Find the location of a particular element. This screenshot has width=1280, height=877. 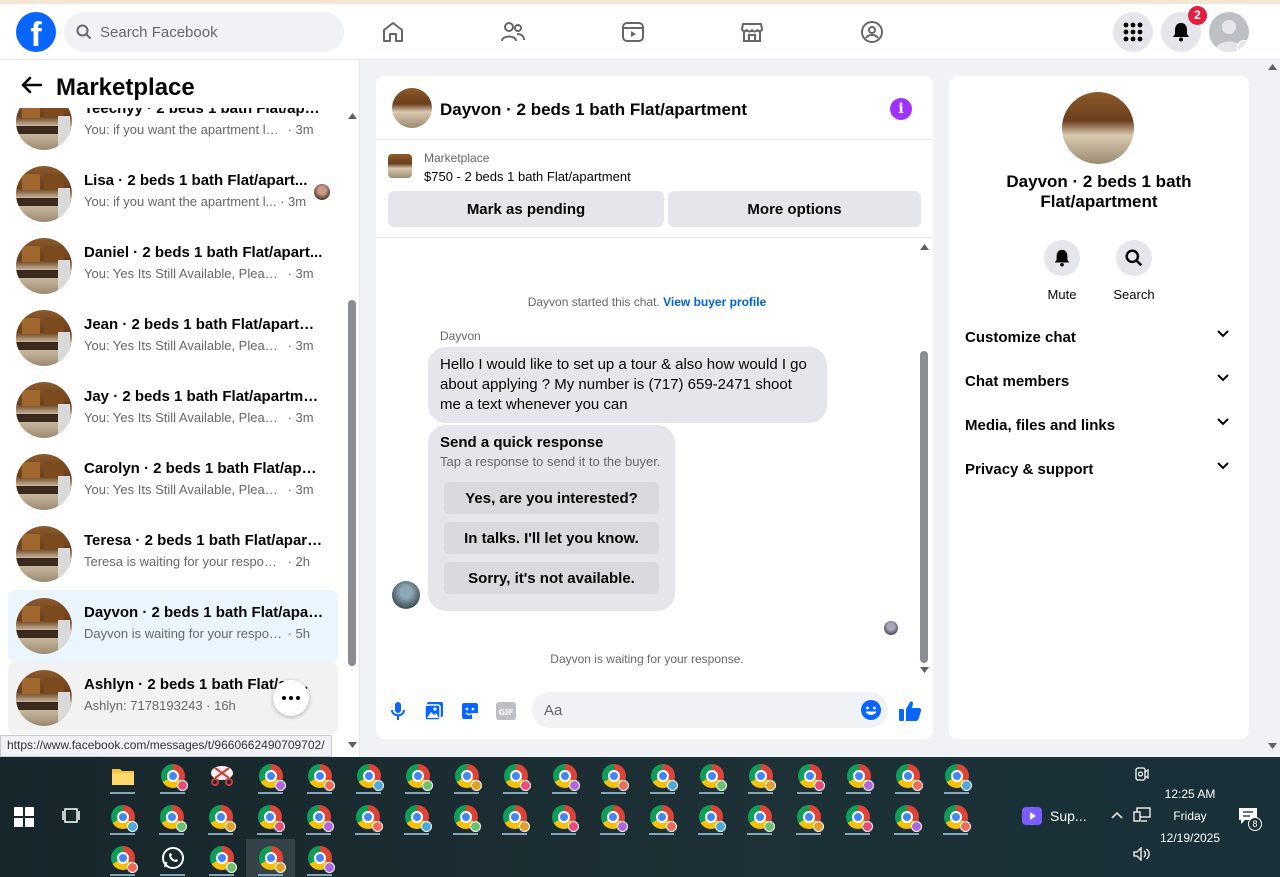

emoji-icon is located at coordinates (871, 710).